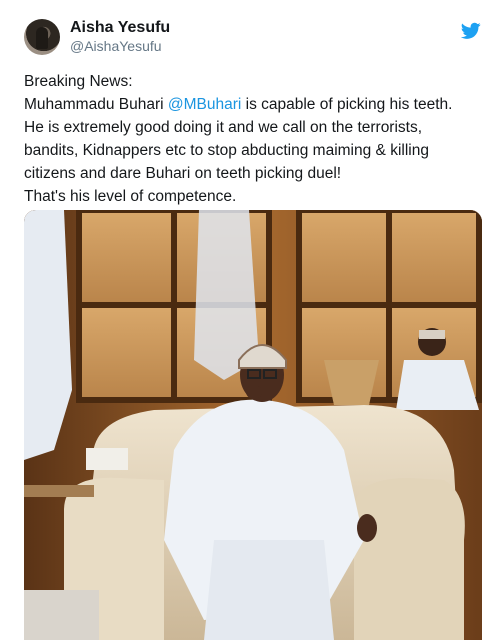  What do you see at coordinates (347, 104) in the screenshot?
I see `tweet-line: is capable of picking his teeth.` at bounding box center [347, 104].